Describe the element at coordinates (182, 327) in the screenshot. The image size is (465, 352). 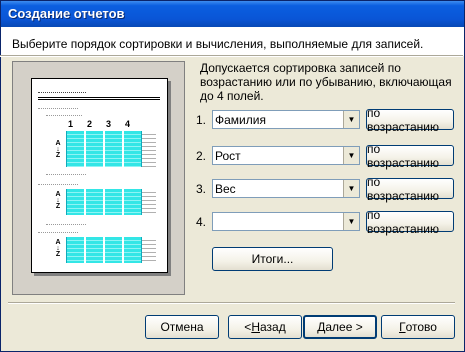
I see `cancel-button: Отмена` at that location.